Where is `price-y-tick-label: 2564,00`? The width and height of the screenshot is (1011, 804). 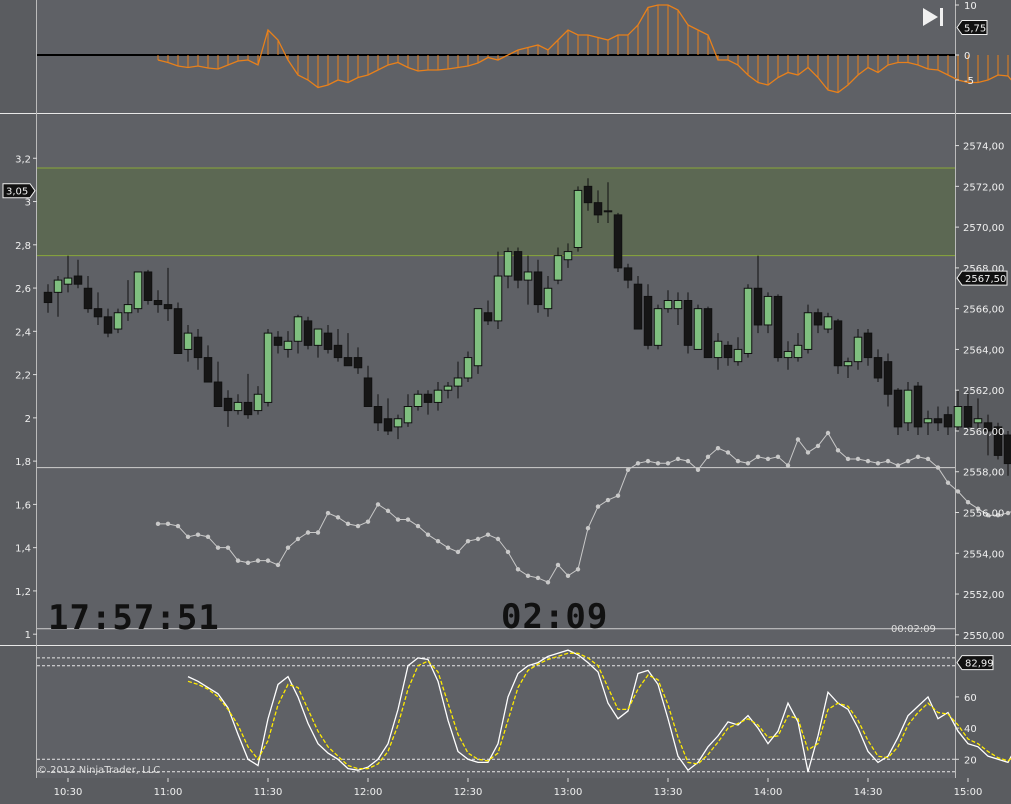 price-y-tick-label: 2564,00 is located at coordinates (983, 350).